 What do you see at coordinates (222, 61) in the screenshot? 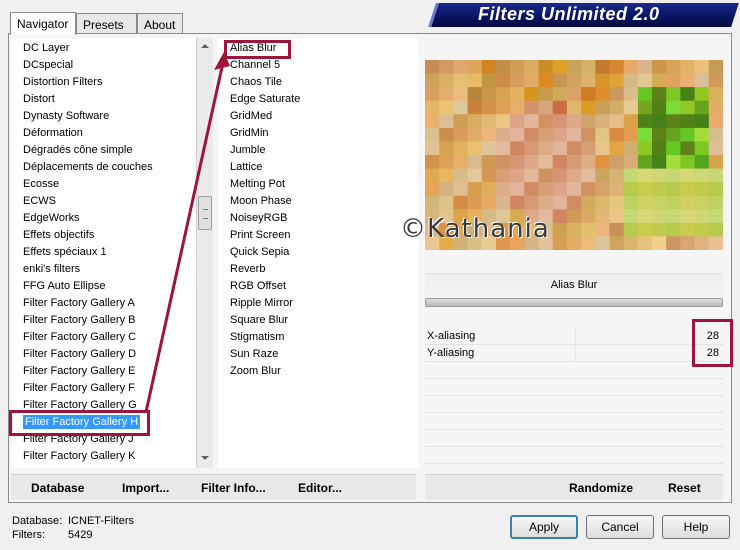
I see `arrow-head-icon` at bounding box center [222, 61].